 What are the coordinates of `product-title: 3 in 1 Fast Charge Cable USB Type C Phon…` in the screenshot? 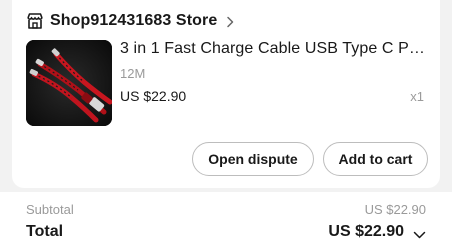 It's located at (275, 49).